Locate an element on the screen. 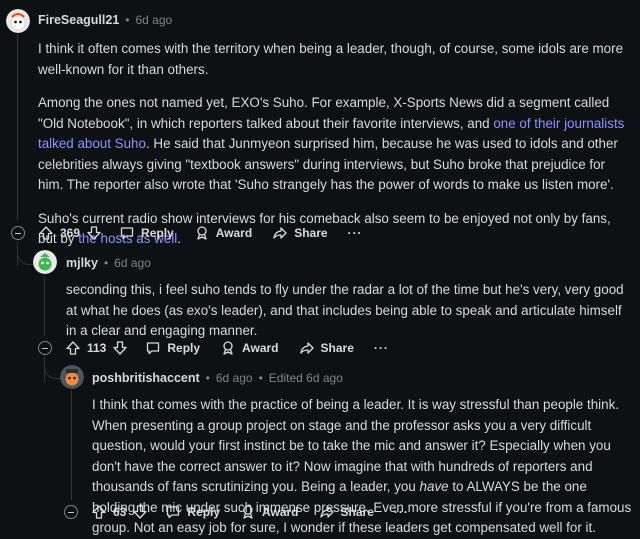  comment-header: mjlky • 6d ago is located at coordinates (108, 263).